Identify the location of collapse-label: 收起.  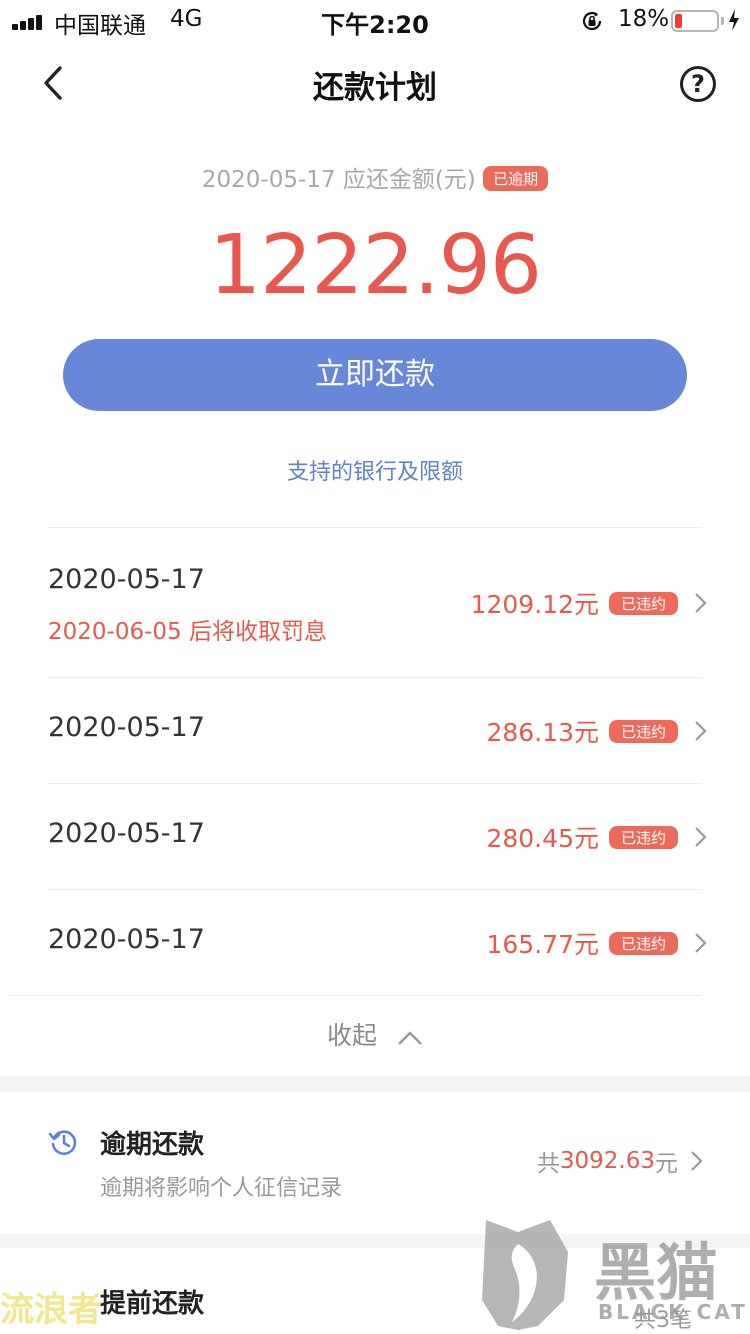
(351, 1035).